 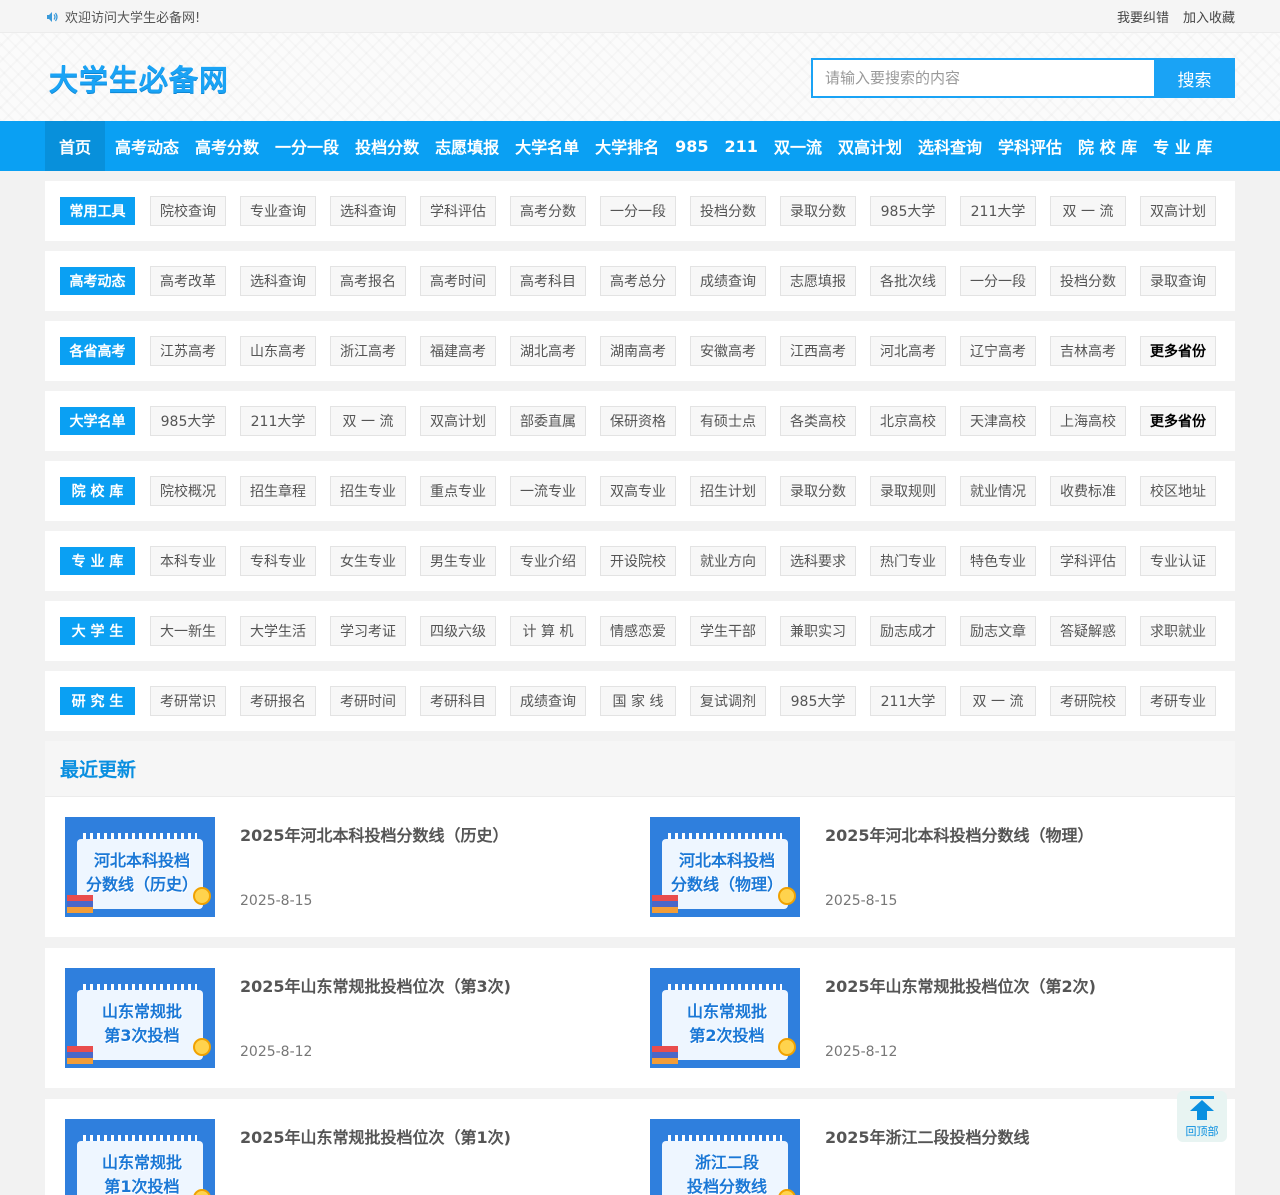 I want to click on row-tag-link: 院校概况, so click(x=188, y=491).